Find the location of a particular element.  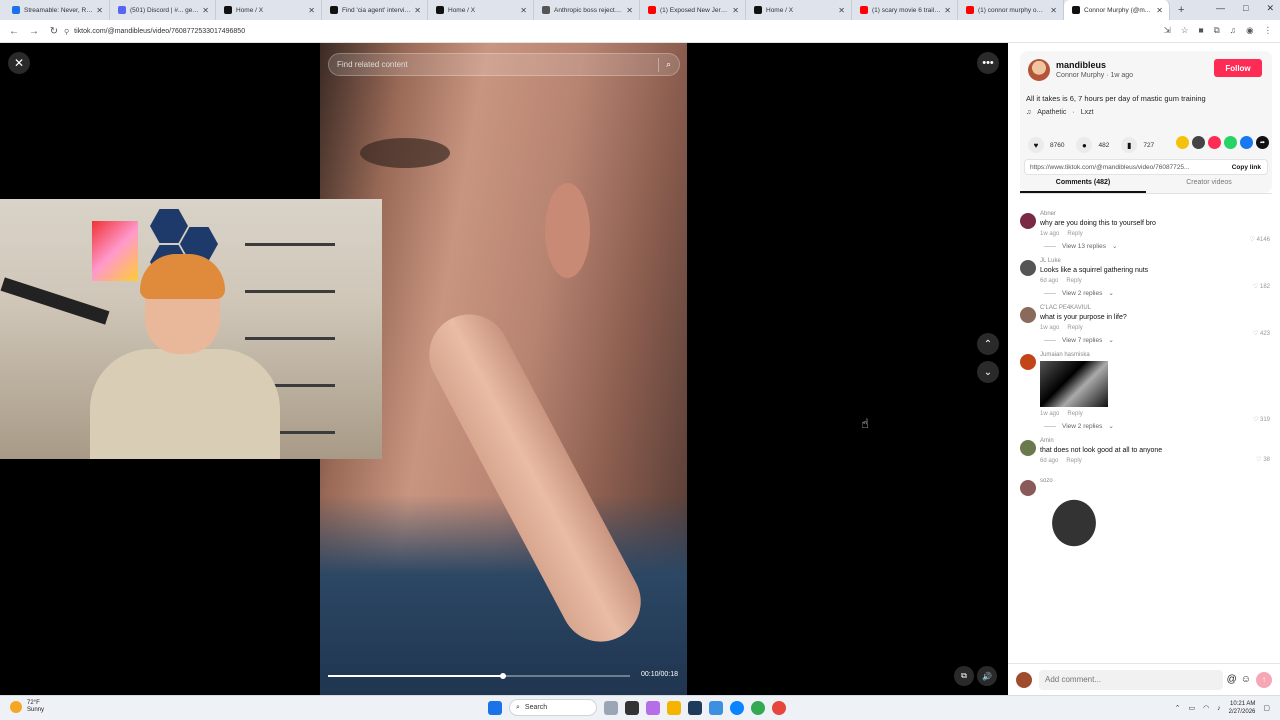

chrome-icon is located at coordinates (758, 707).